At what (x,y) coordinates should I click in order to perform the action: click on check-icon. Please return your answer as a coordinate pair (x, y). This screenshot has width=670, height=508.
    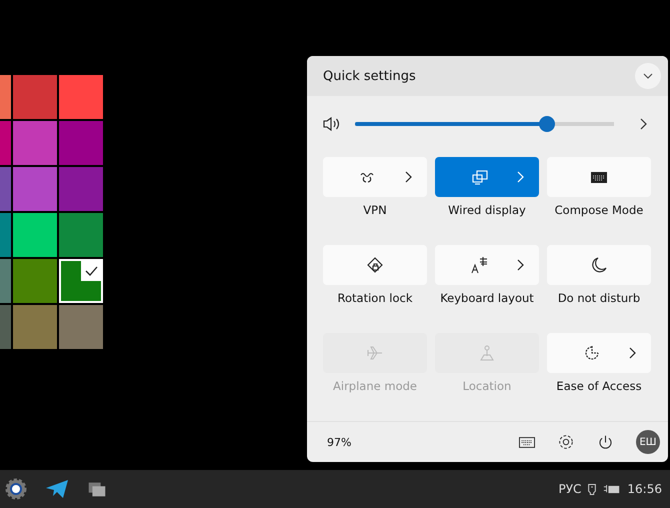
    Looking at the image, I should click on (91, 271).